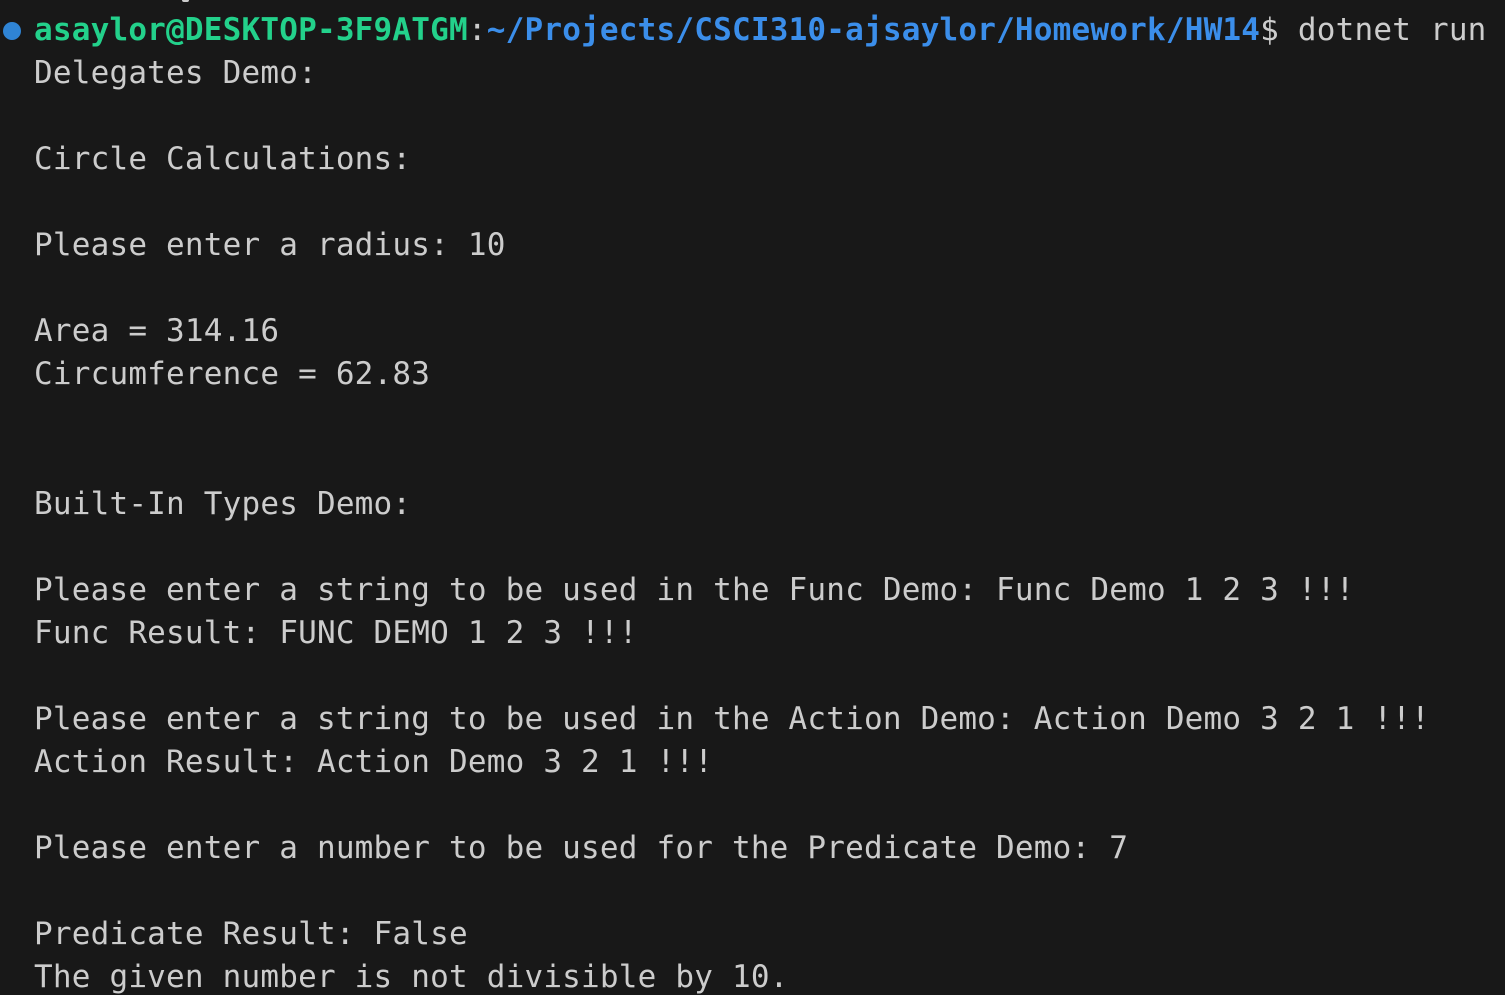  I want to click on output-delegates-demo: Delegates Demo:, so click(175, 73).